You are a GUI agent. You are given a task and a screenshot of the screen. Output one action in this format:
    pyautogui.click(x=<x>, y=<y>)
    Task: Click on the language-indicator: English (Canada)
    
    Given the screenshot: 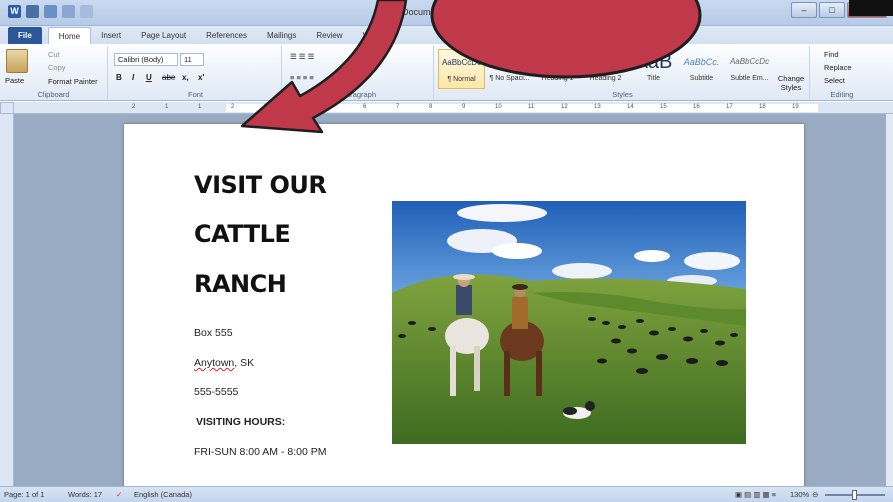 What is the action you would take?
    pyautogui.click(x=163, y=494)
    